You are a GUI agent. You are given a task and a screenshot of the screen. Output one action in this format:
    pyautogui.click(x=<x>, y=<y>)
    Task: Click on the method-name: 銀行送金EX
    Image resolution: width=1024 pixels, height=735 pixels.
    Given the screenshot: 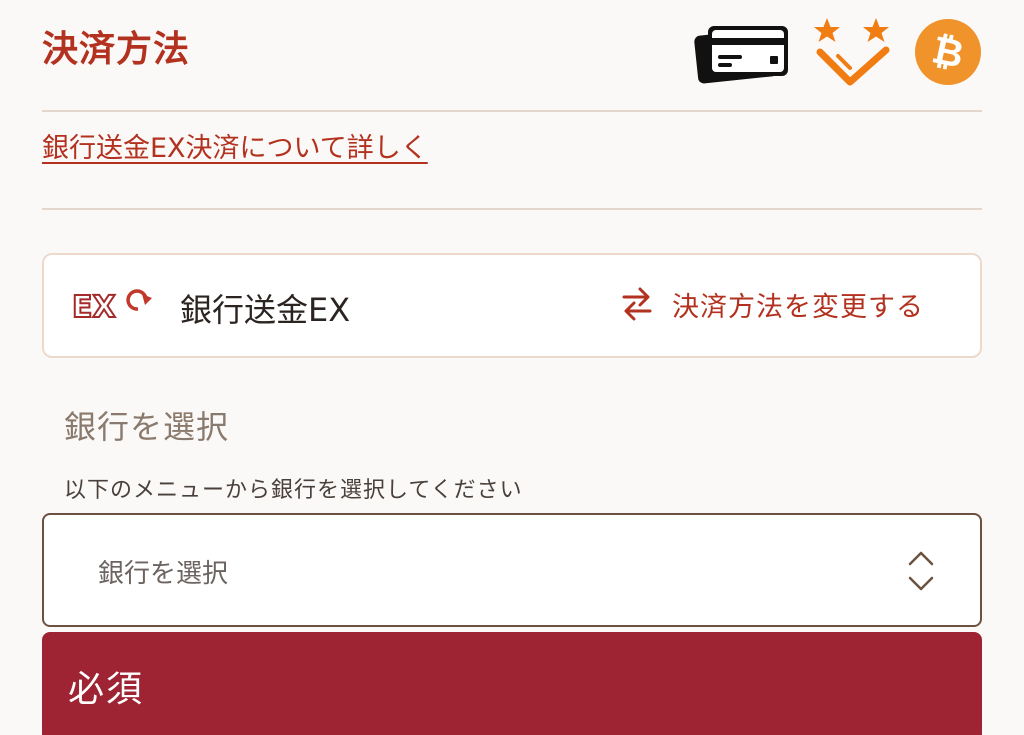 What is the action you would take?
    pyautogui.click(x=265, y=310)
    